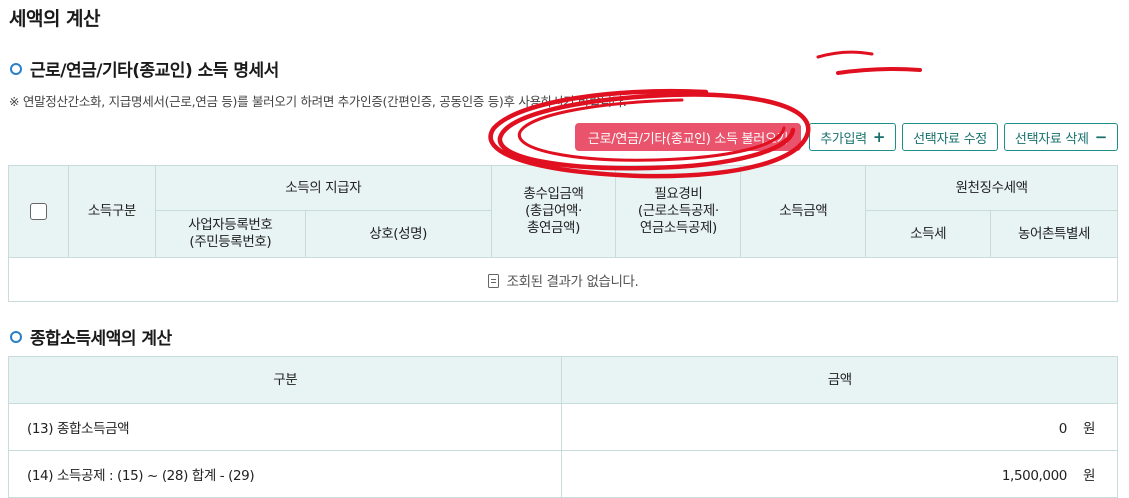 Image resolution: width=1129 pixels, height=498 pixels. I want to click on document-icon, so click(493, 280).